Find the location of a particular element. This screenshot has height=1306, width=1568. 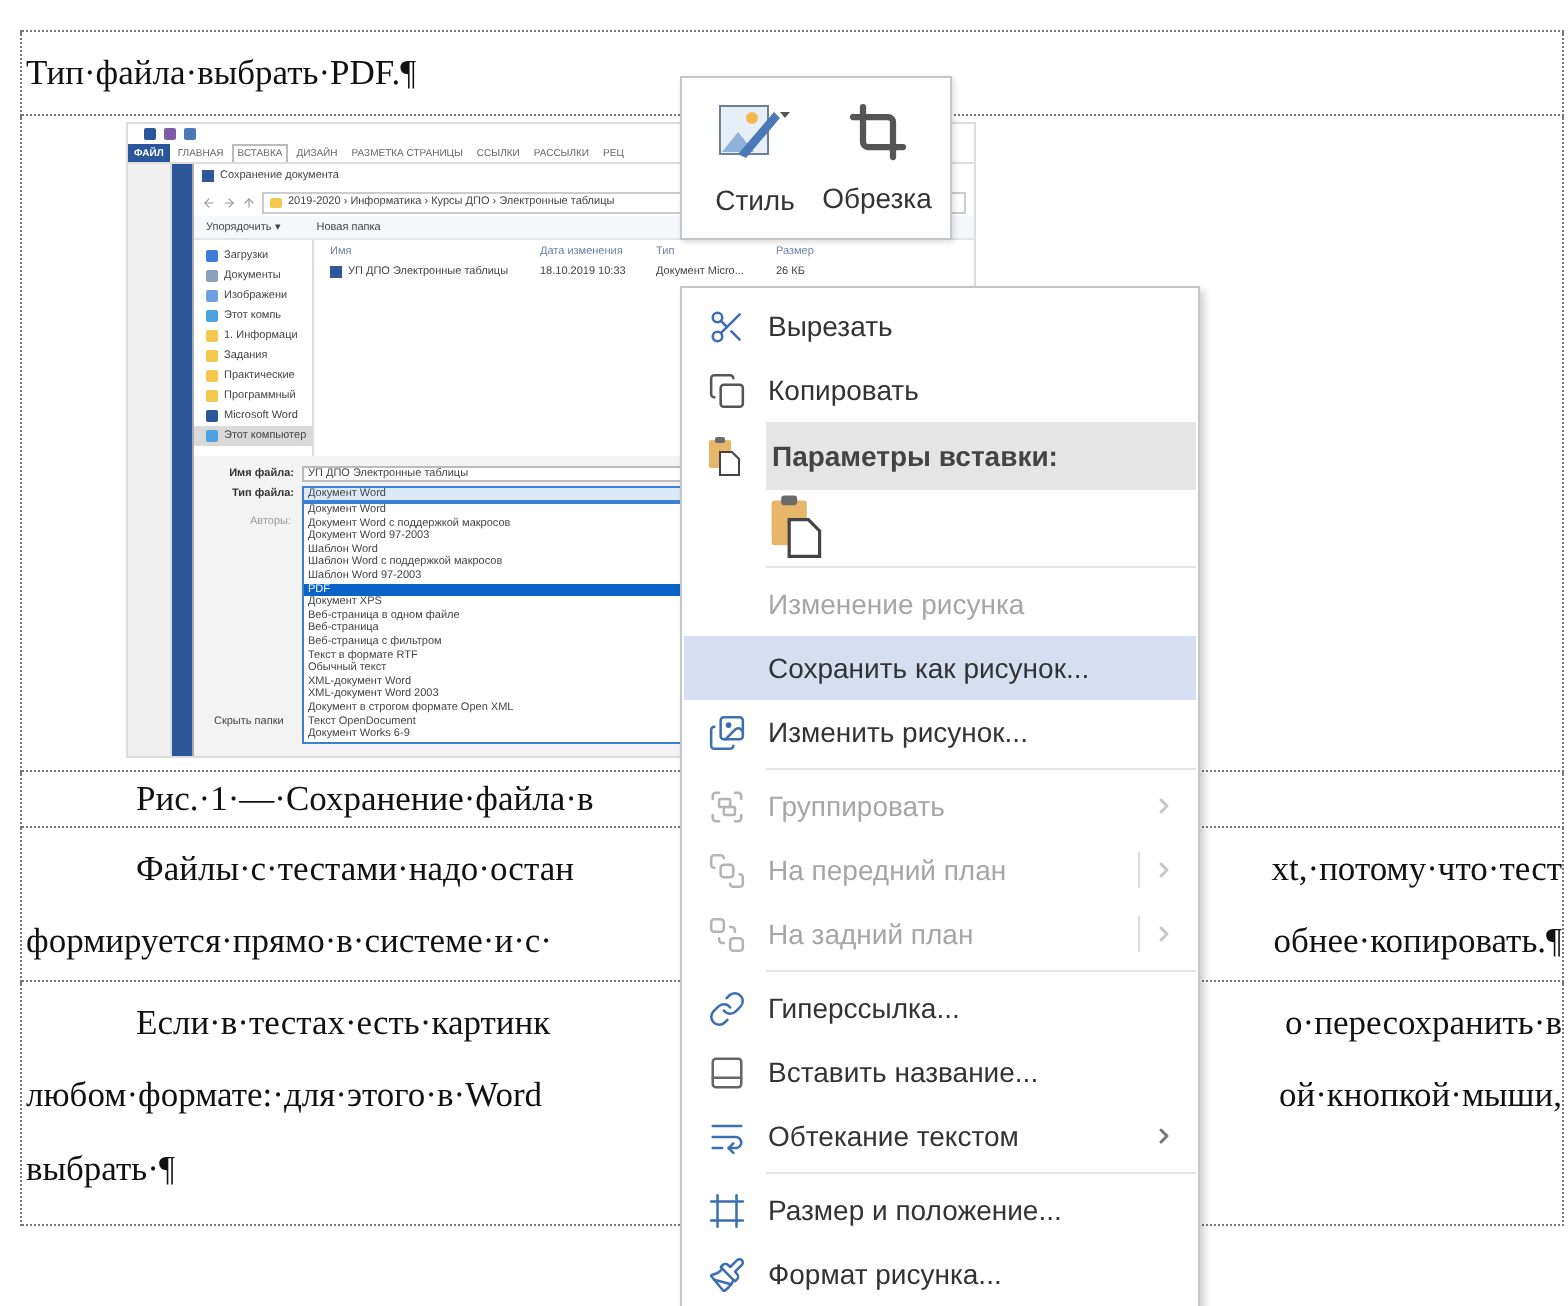

back-icon is located at coordinates (209, 202).